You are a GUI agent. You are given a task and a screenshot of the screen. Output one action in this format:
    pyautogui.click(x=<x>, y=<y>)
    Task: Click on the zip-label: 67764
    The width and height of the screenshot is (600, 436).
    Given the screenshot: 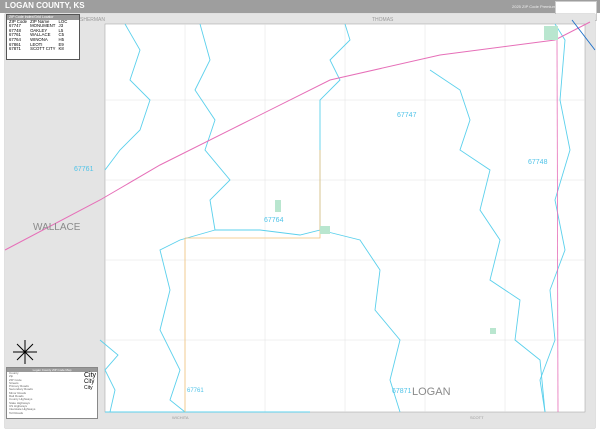 What is the action you would take?
    pyautogui.click(x=274, y=220)
    